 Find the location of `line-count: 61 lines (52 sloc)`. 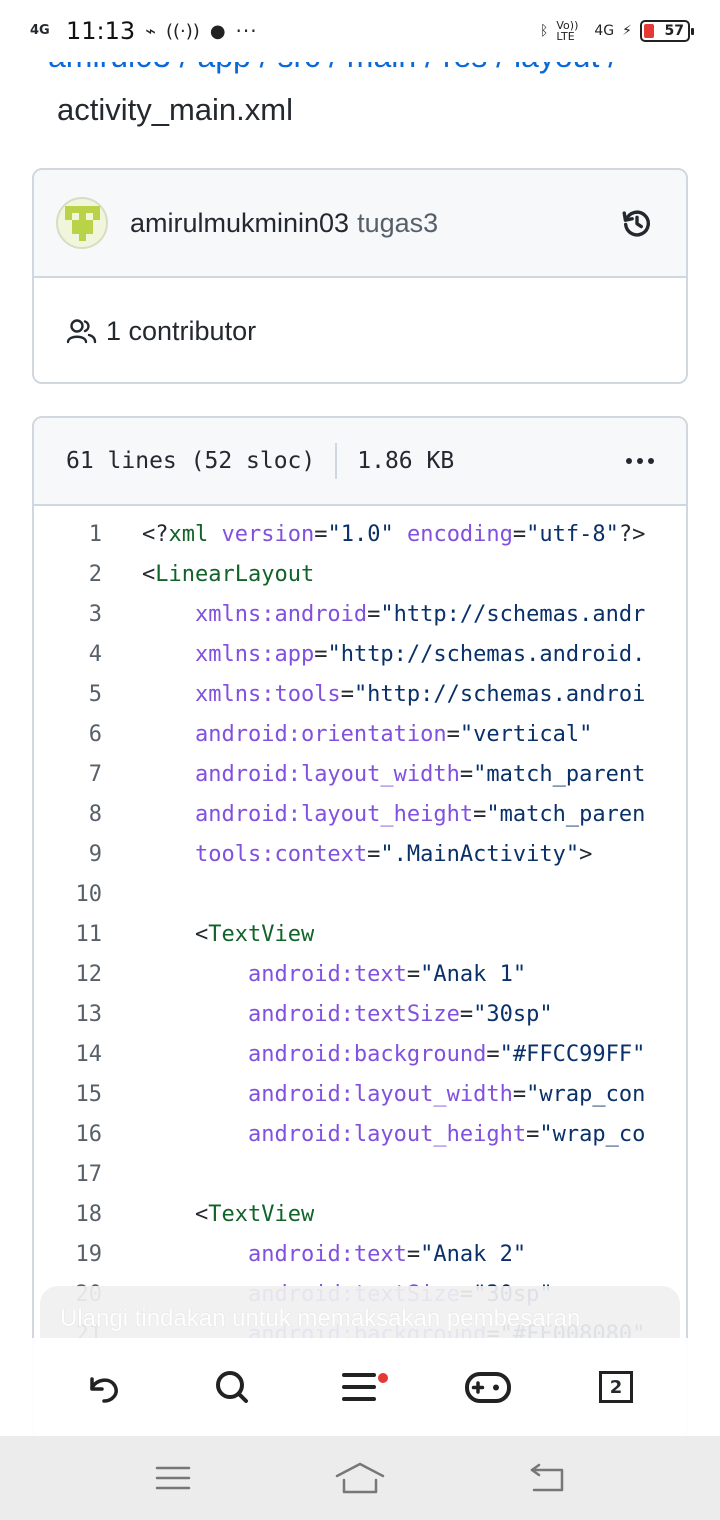

line-count: 61 lines (52 sloc) is located at coordinates (191, 461).